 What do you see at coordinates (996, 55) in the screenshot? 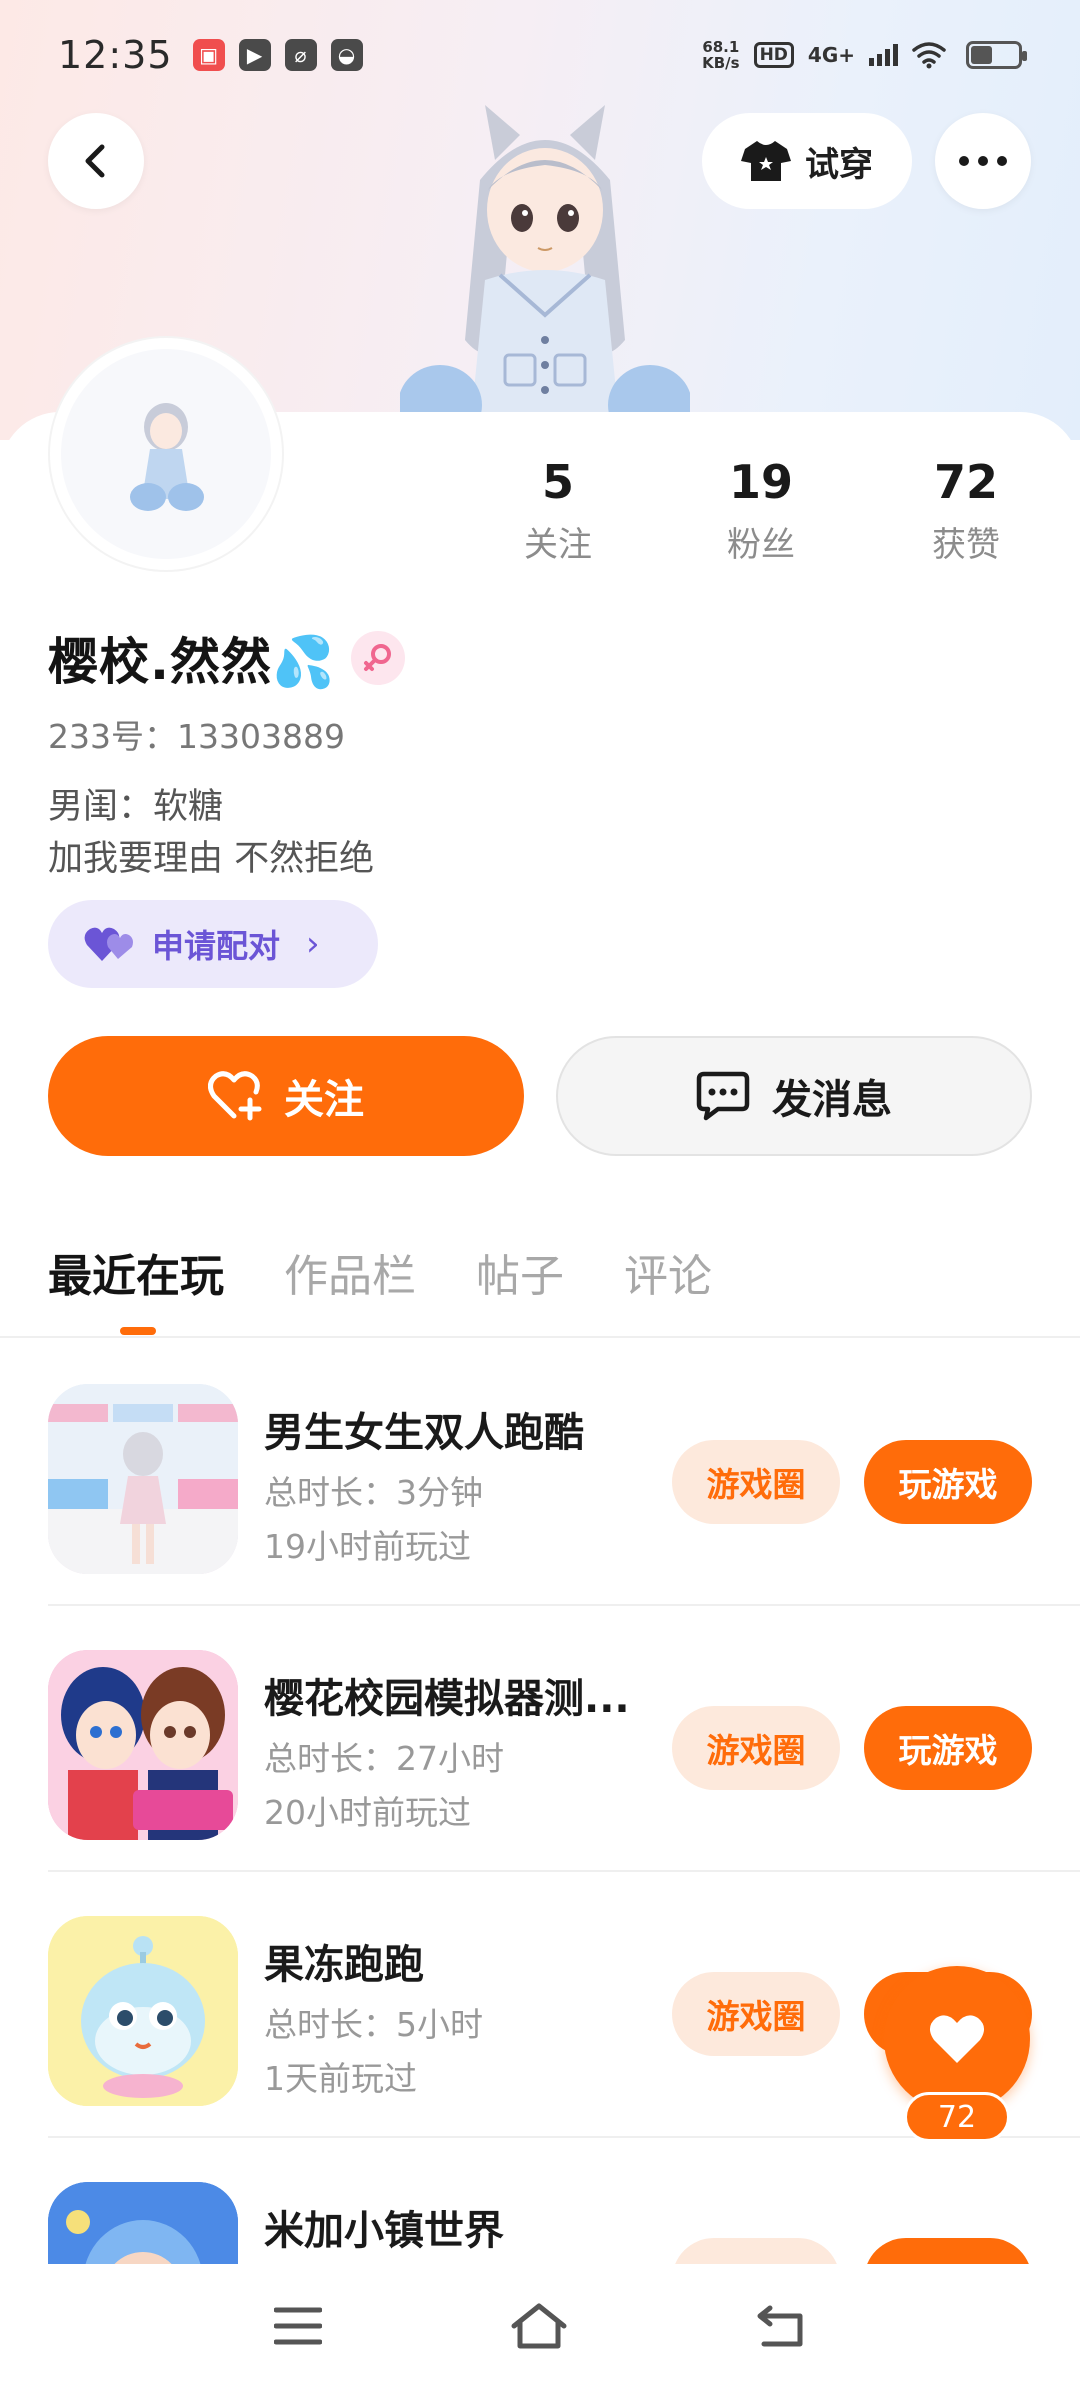
I see `battery-icon` at bounding box center [996, 55].